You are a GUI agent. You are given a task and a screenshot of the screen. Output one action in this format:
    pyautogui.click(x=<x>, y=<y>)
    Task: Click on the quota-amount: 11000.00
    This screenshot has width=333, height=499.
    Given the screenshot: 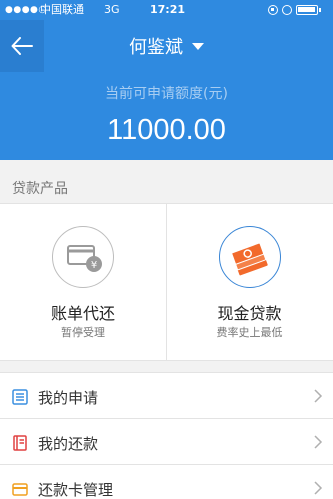 What is the action you would take?
    pyautogui.click(x=166, y=130)
    